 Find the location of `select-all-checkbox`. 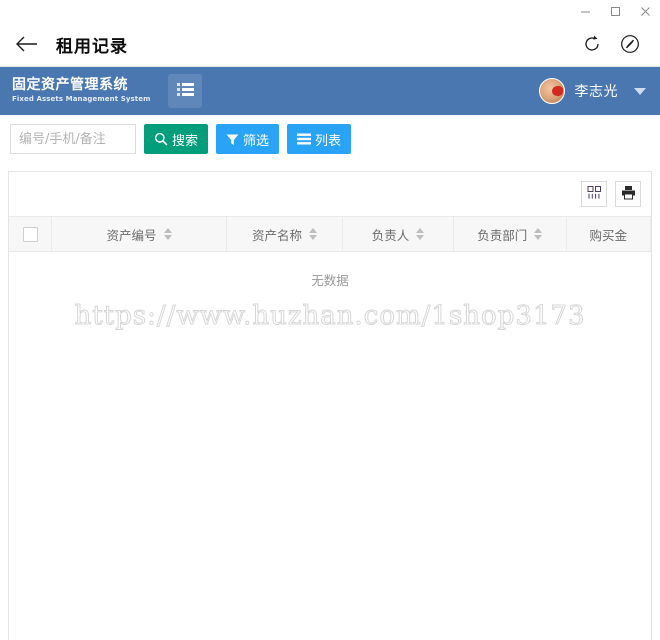

select-all-checkbox is located at coordinates (30, 234).